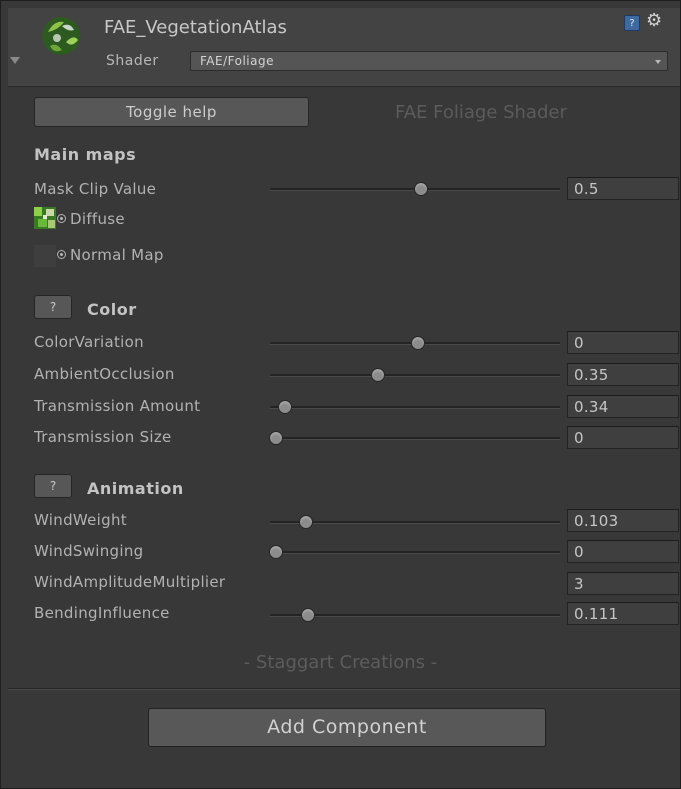 This screenshot has height=789, width=681. What do you see at coordinates (195, 27) in the screenshot?
I see `material-name: FAE_VegetationAtlas` at bounding box center [195, 27].